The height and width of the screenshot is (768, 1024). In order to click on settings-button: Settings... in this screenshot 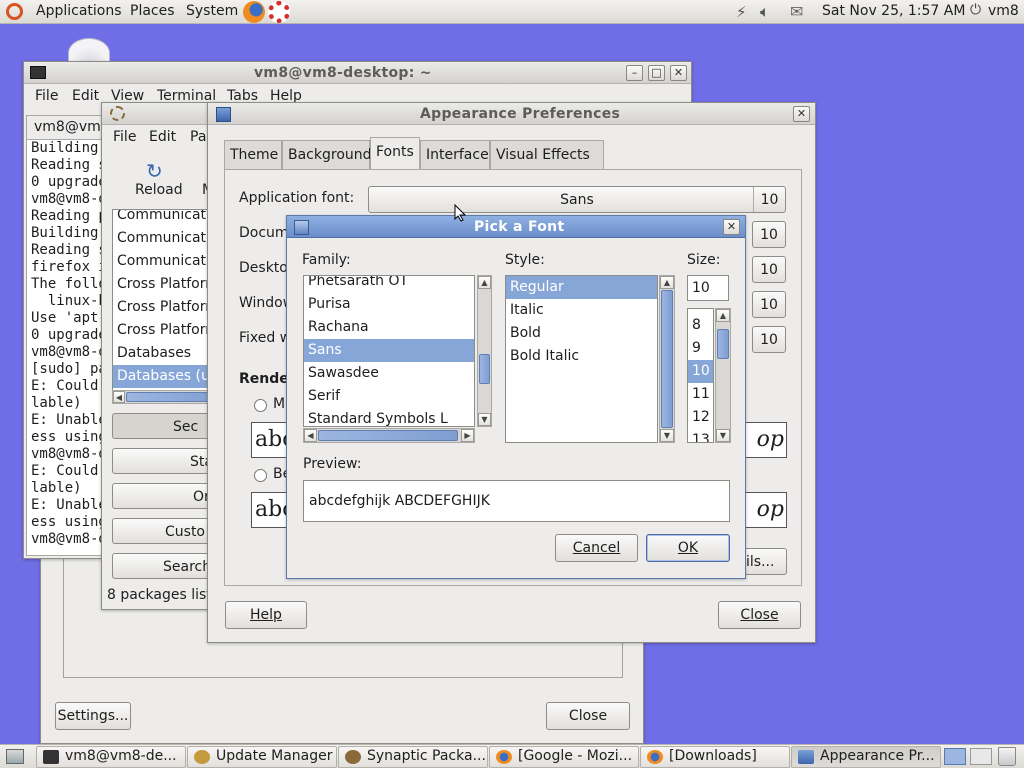, I will do `click(93, 716)`.